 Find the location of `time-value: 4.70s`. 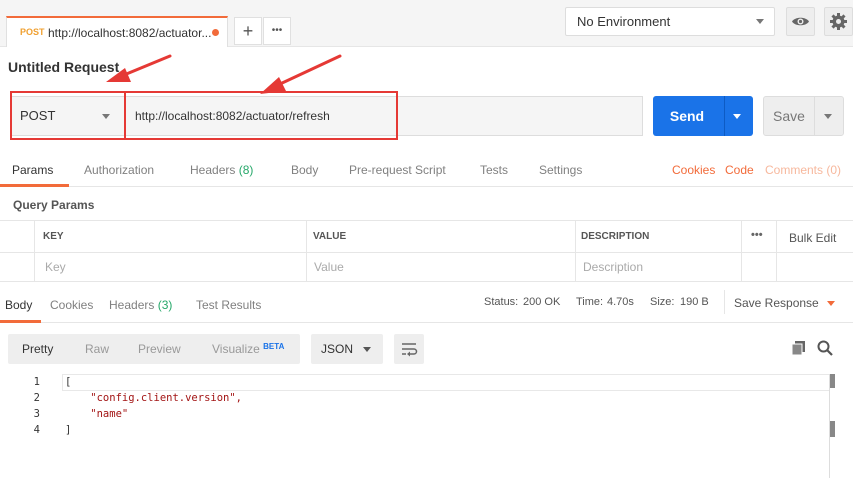

time-value: 4.70s is located at coordinates (620, 302).